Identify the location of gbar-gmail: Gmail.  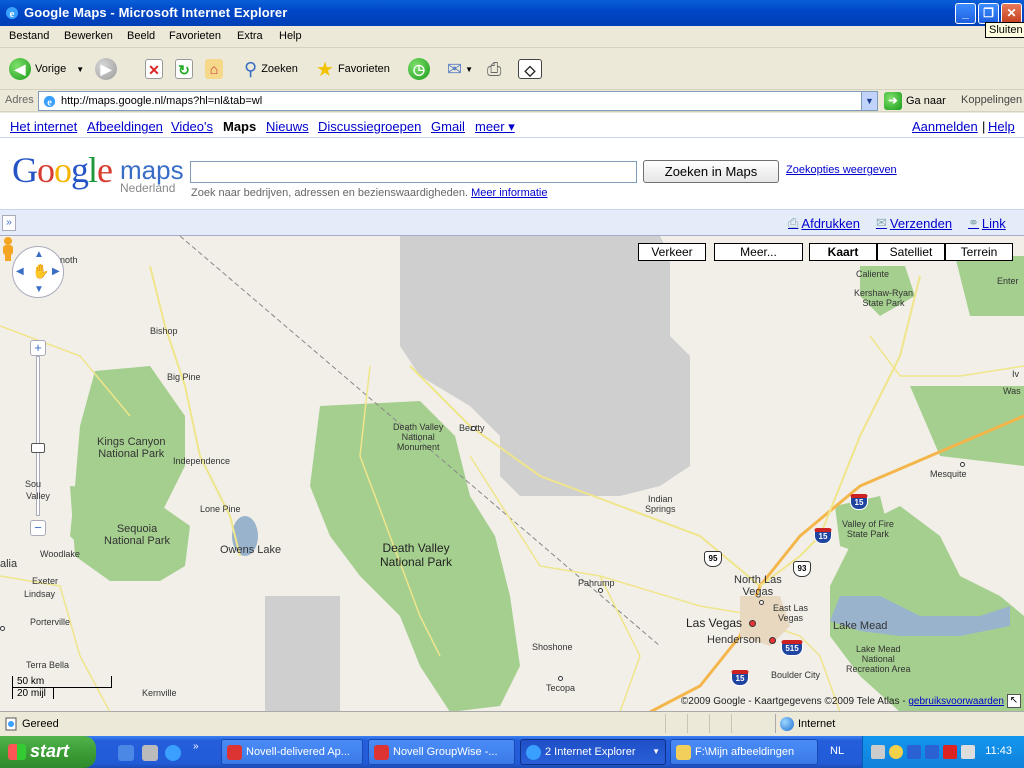
(448, 126).